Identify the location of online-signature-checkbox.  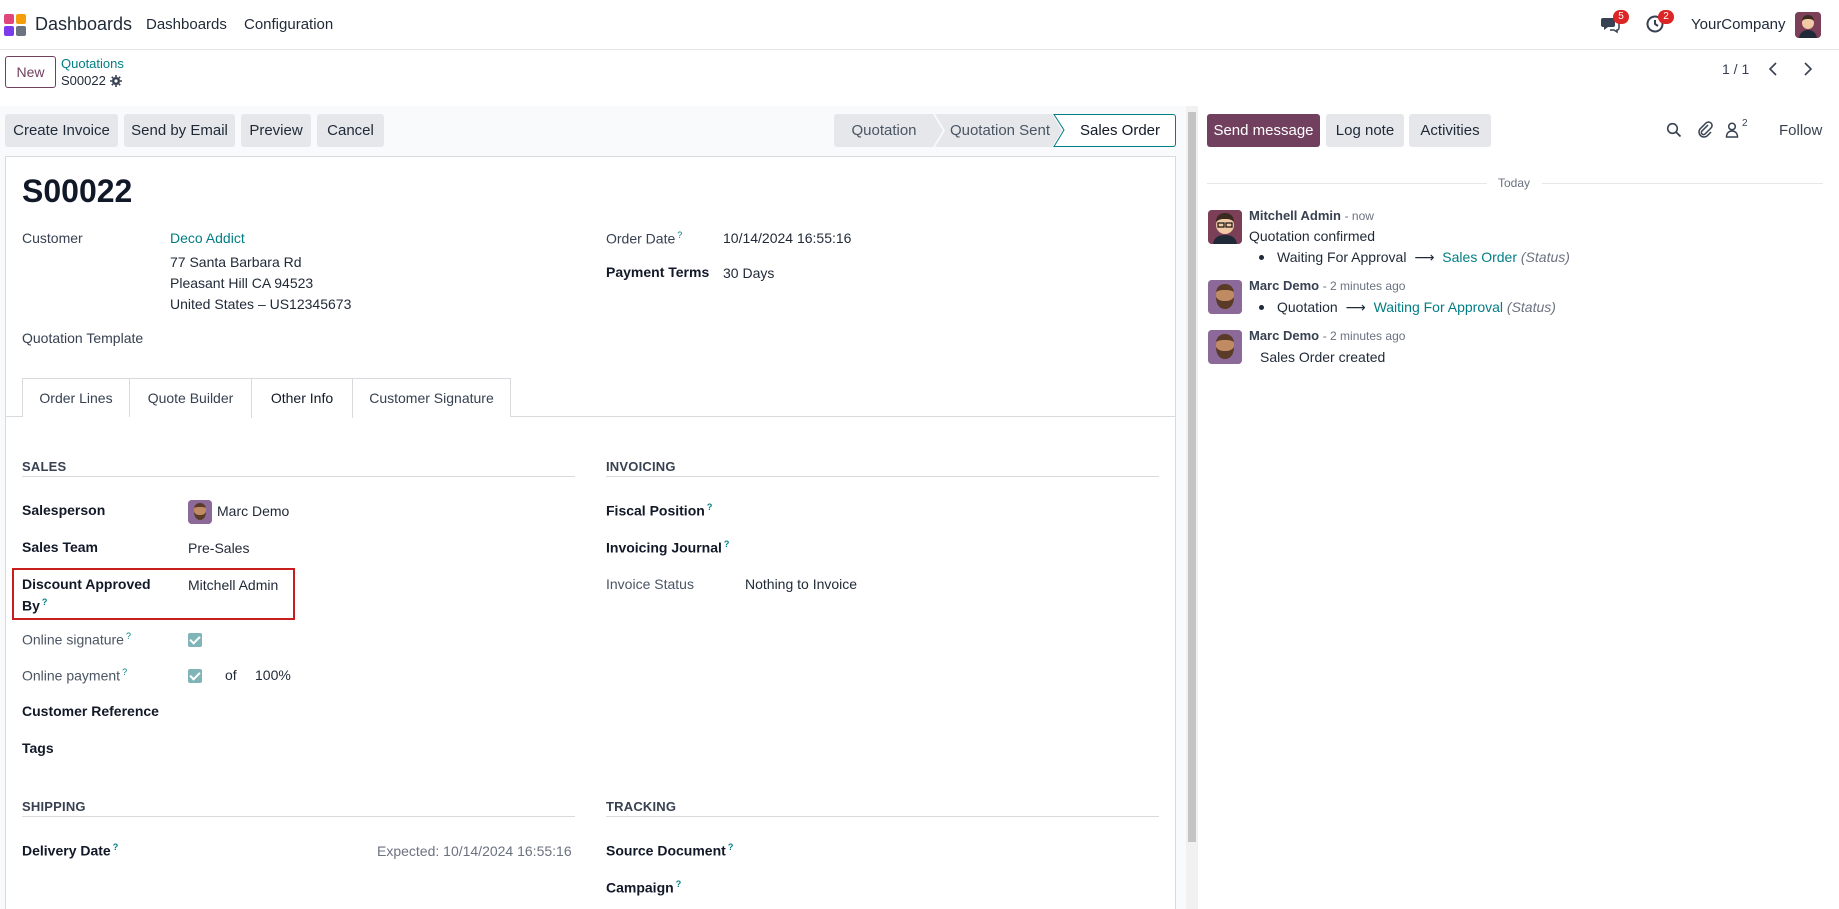
(195, 640).